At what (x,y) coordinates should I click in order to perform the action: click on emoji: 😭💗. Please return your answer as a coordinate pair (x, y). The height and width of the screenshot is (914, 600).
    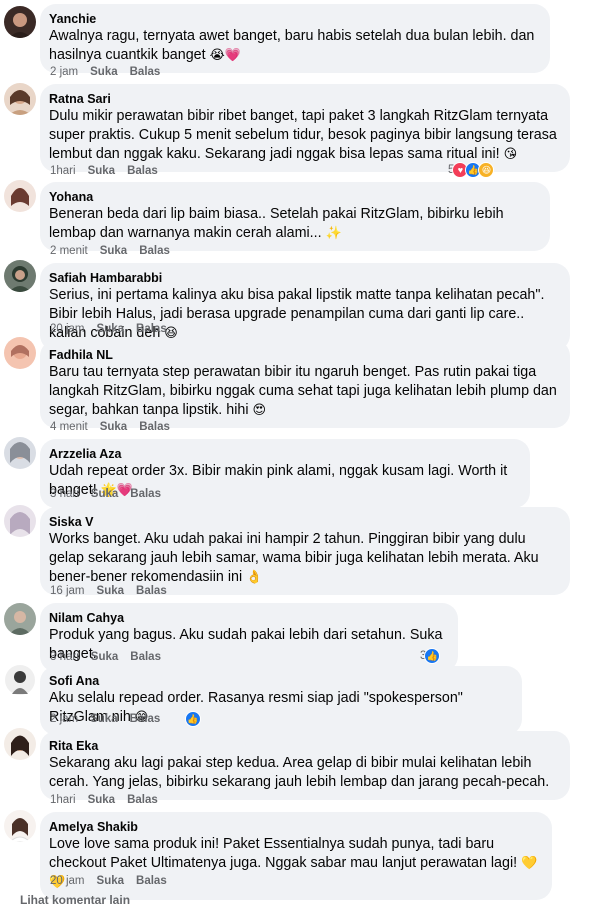
    Looking at the image, I should click on (225, 55).